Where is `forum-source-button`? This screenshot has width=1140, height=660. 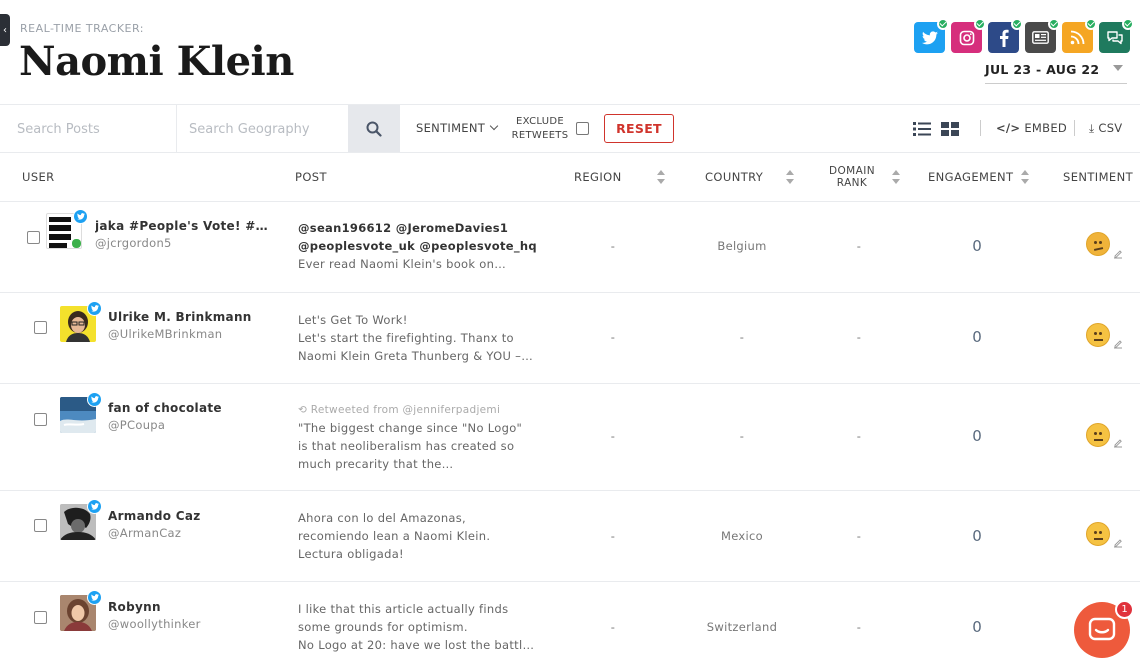
forum-source-button is located at coordinates (1116, 35).